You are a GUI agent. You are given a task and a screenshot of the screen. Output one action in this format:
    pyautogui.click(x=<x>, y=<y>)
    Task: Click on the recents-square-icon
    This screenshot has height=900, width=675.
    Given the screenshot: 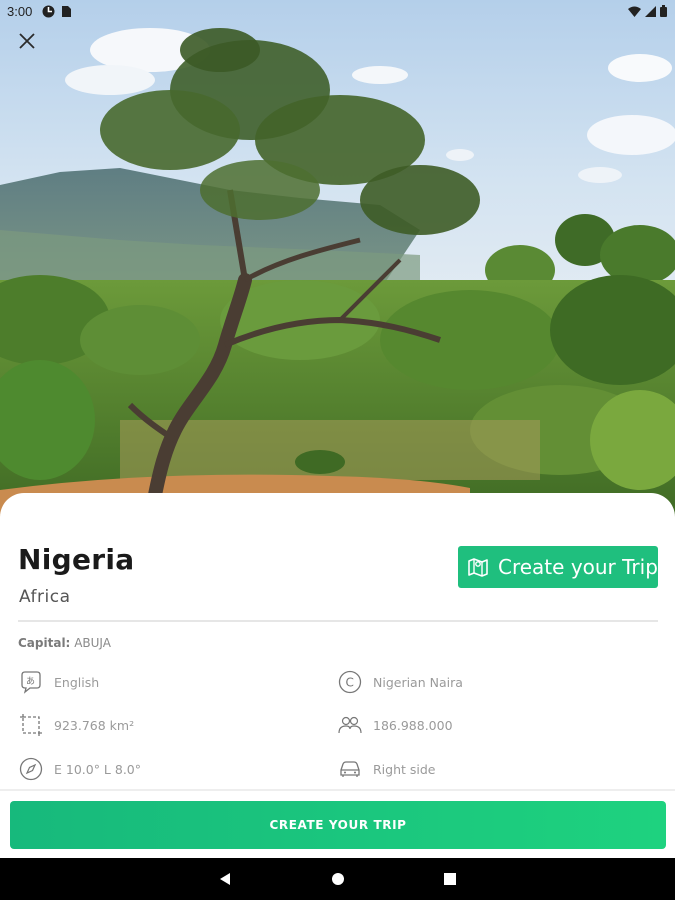 What is the action you would take?
    pyautogui.click(x=450, y=879)
    